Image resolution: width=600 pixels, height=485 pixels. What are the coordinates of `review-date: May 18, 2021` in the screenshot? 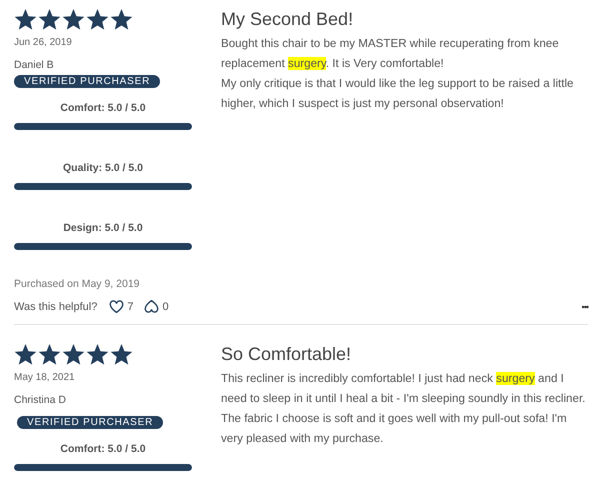 It's located at (45, 377).